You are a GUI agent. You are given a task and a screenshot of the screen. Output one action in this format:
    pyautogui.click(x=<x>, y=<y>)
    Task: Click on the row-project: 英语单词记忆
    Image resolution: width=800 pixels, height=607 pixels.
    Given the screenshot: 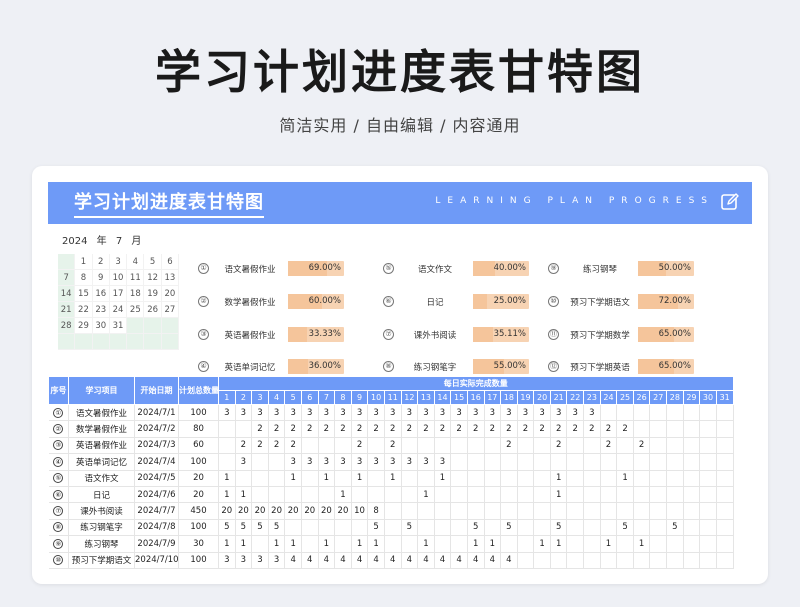 What is the action you would take?
    pyautogui.click(x=101, y=462)
    